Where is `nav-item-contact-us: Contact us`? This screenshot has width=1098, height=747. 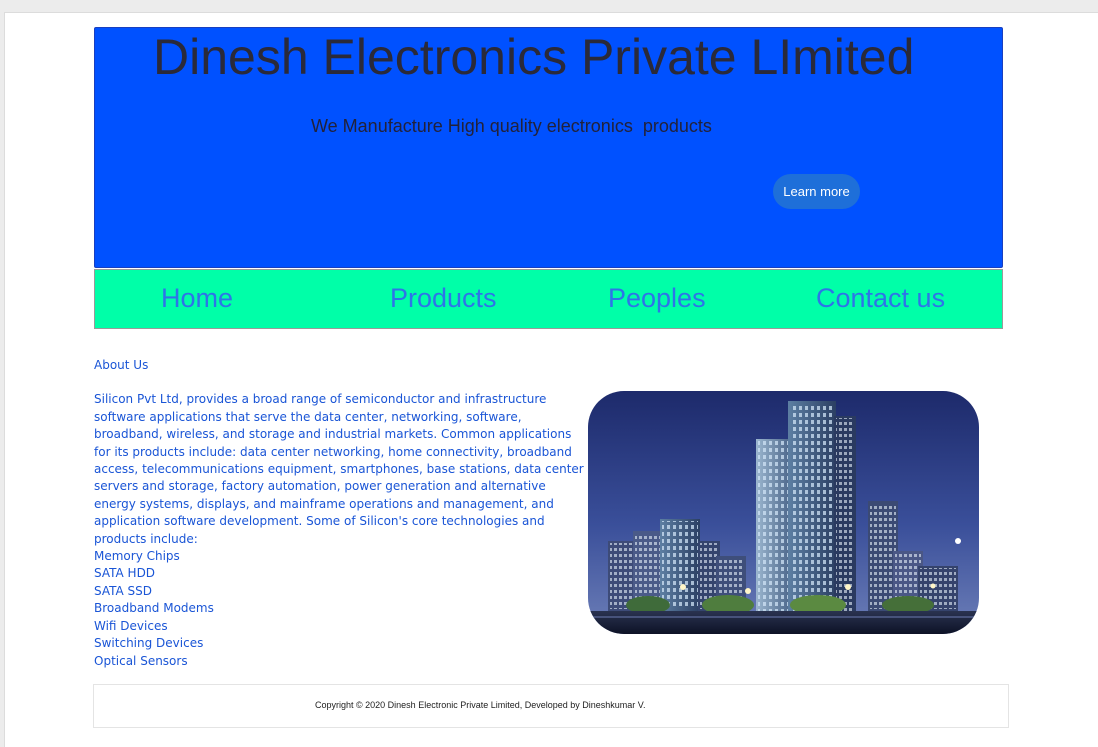
nav-item-contact-us: Contact us is located at coordinates (880, 298).